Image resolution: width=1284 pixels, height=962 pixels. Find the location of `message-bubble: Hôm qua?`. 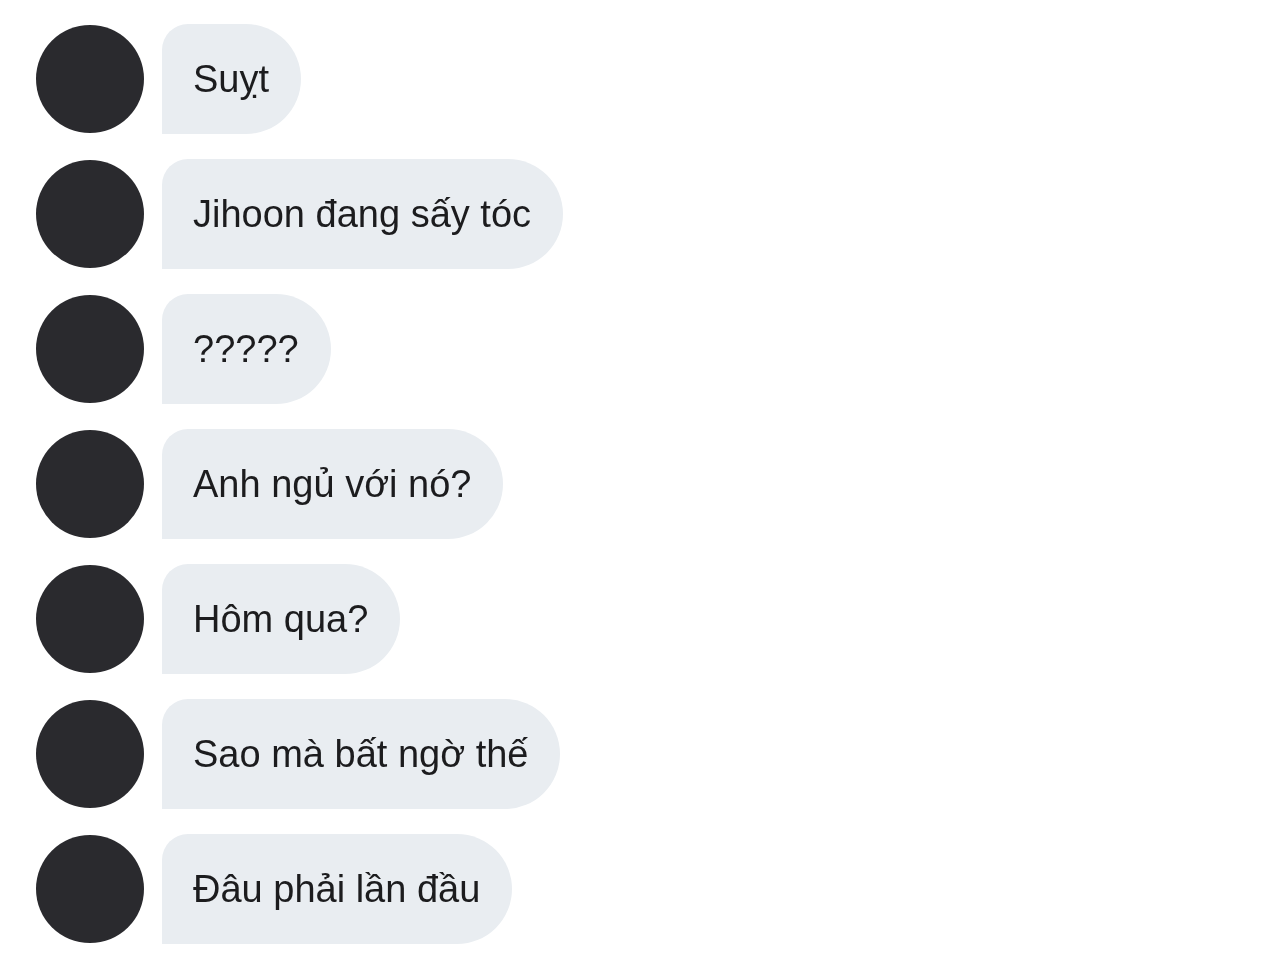

message-bubble: Hôm qua? is located at coordinates (281, 619).